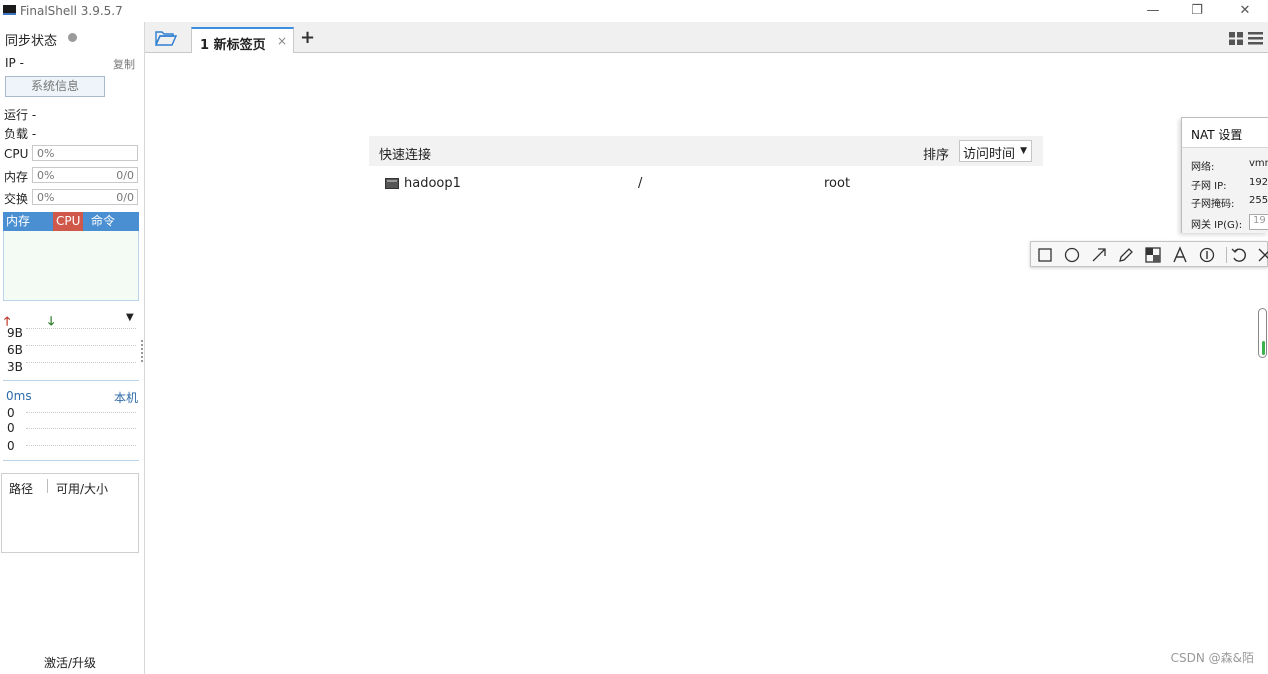 The height and width of the screenshot is (674, 1268). I want to click on window-titlebar: FinalShell 3.9.5.7 — ❐ ✕, so click(634, 11).